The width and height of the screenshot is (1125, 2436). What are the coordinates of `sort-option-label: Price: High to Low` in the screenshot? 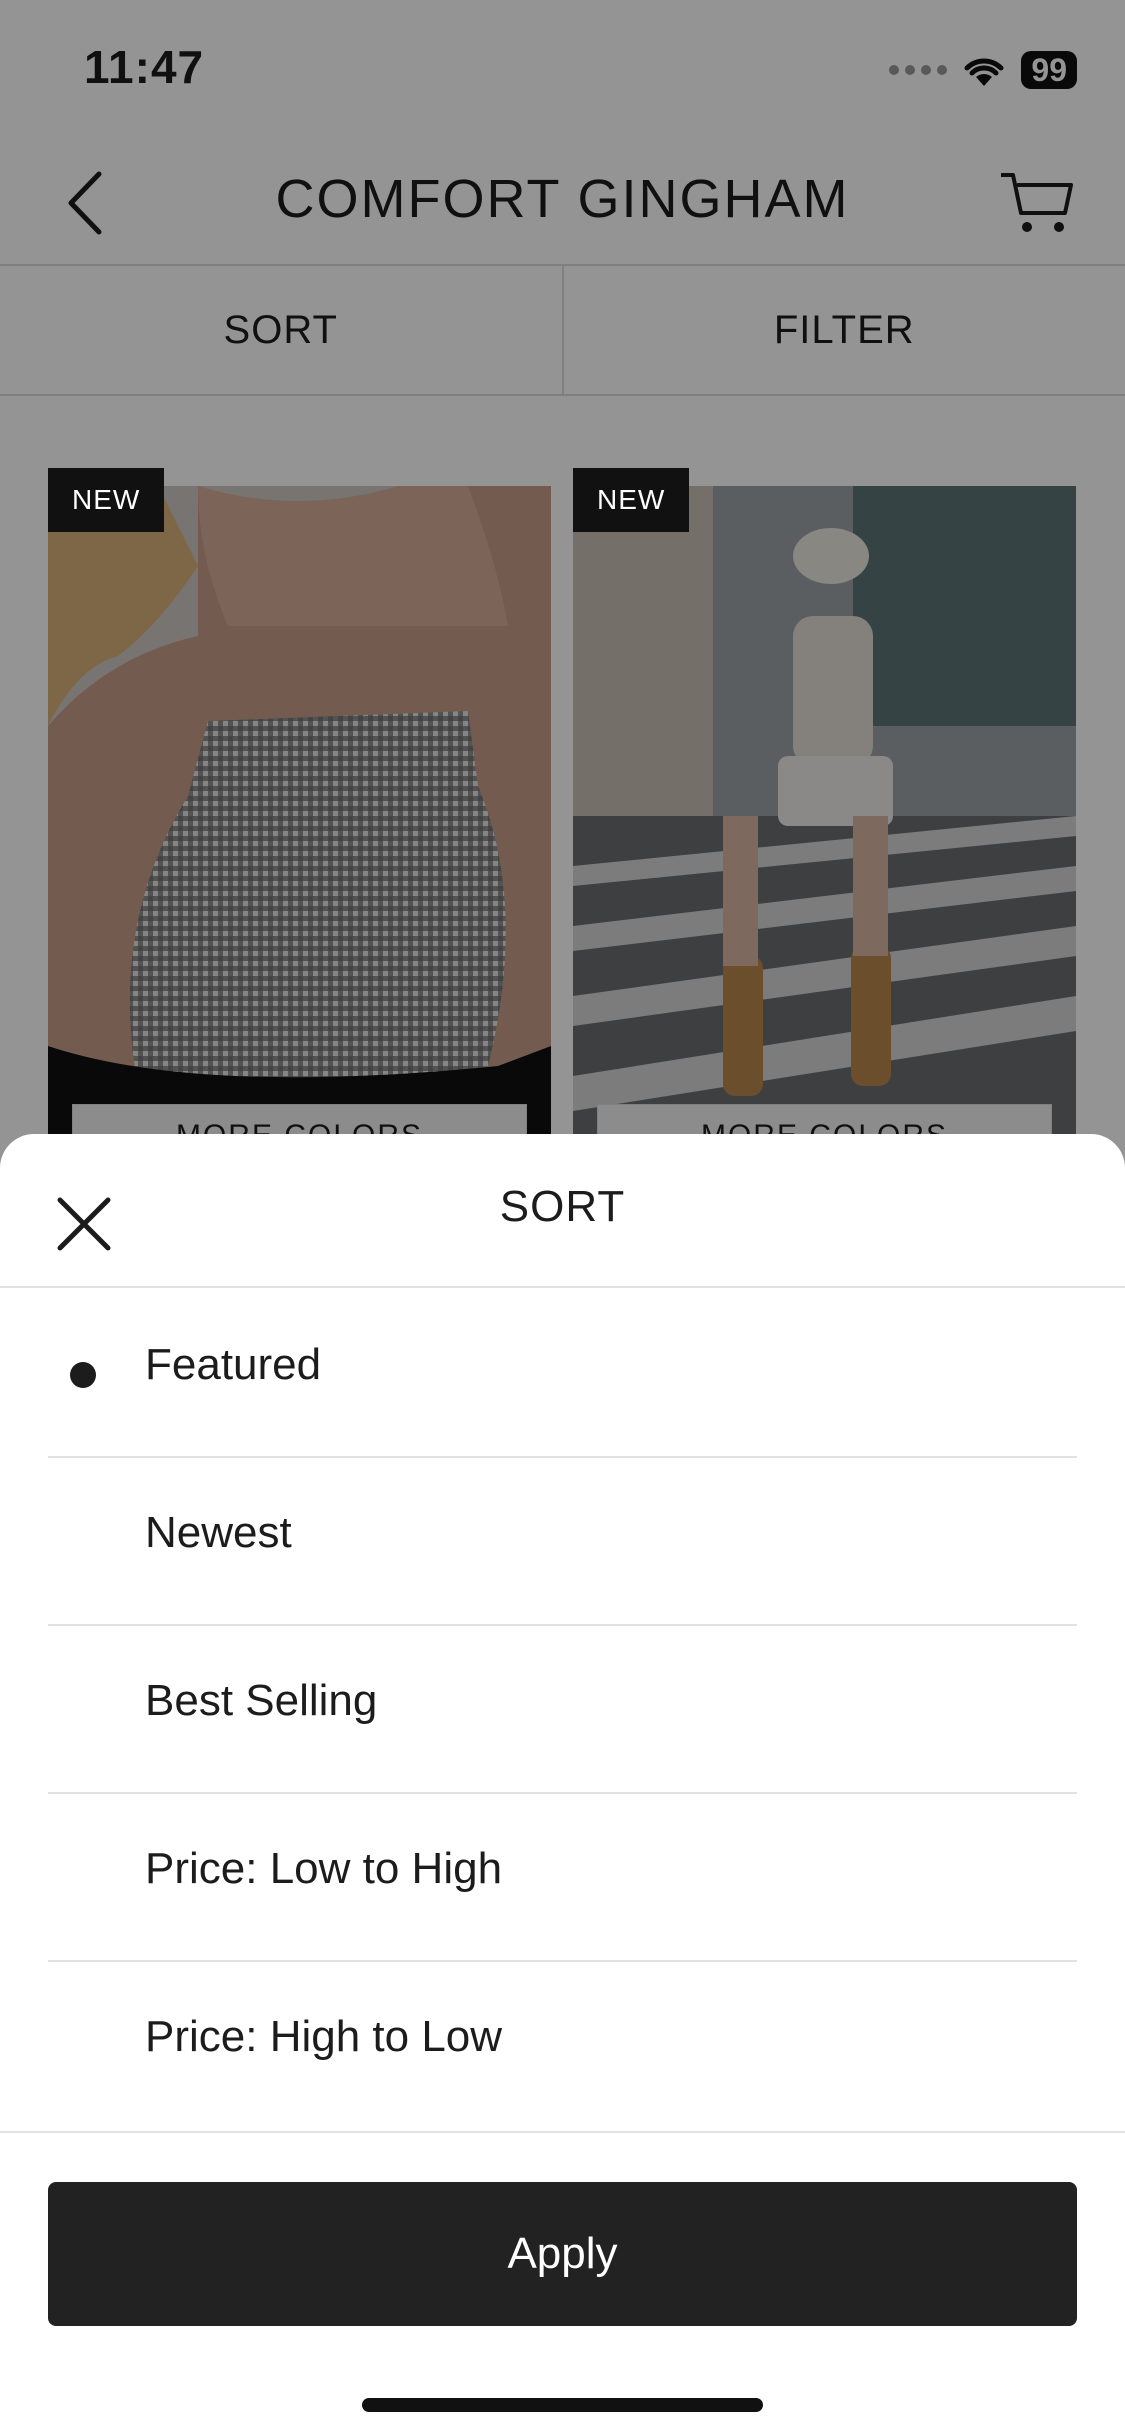 It's located at (324, 2036).